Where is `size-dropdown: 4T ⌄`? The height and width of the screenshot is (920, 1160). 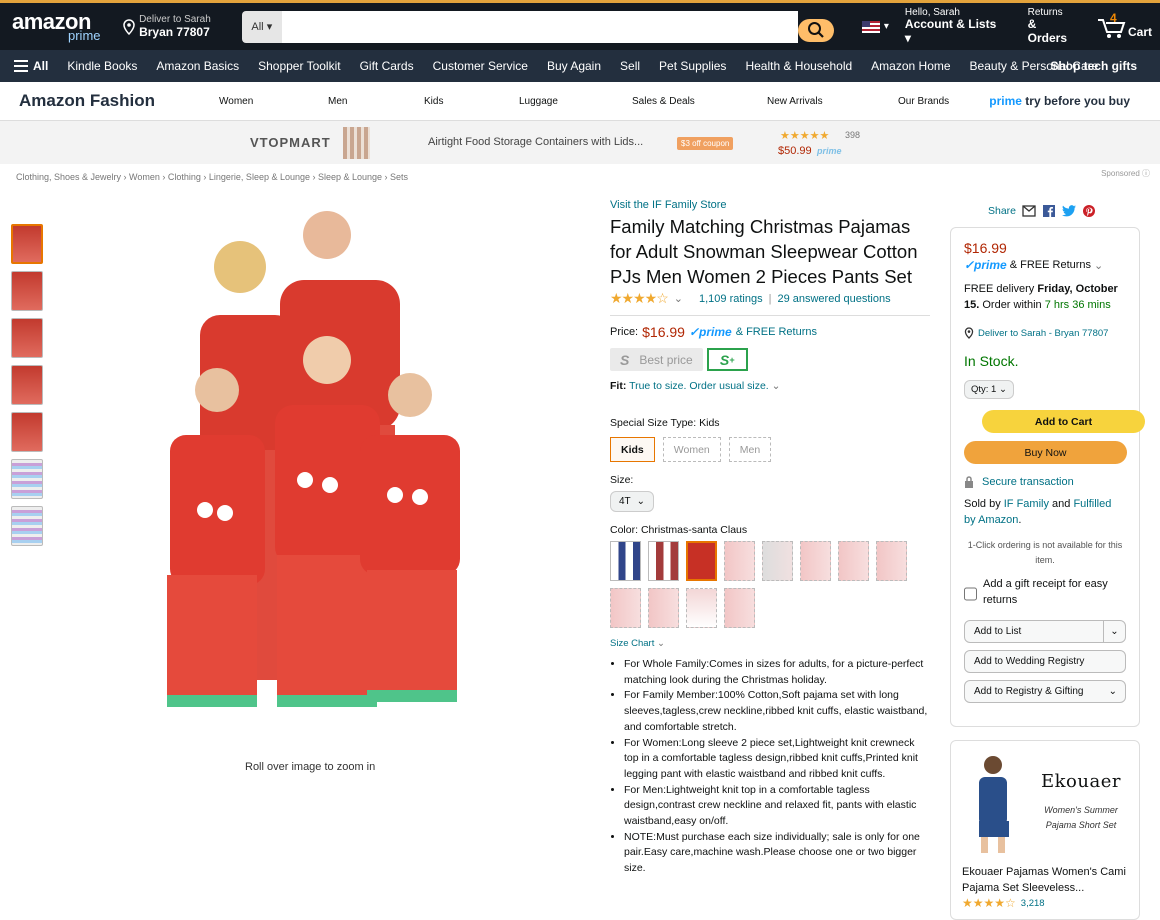
size-dropdown: 4T ⌄ is located at coordinates (632, 501).